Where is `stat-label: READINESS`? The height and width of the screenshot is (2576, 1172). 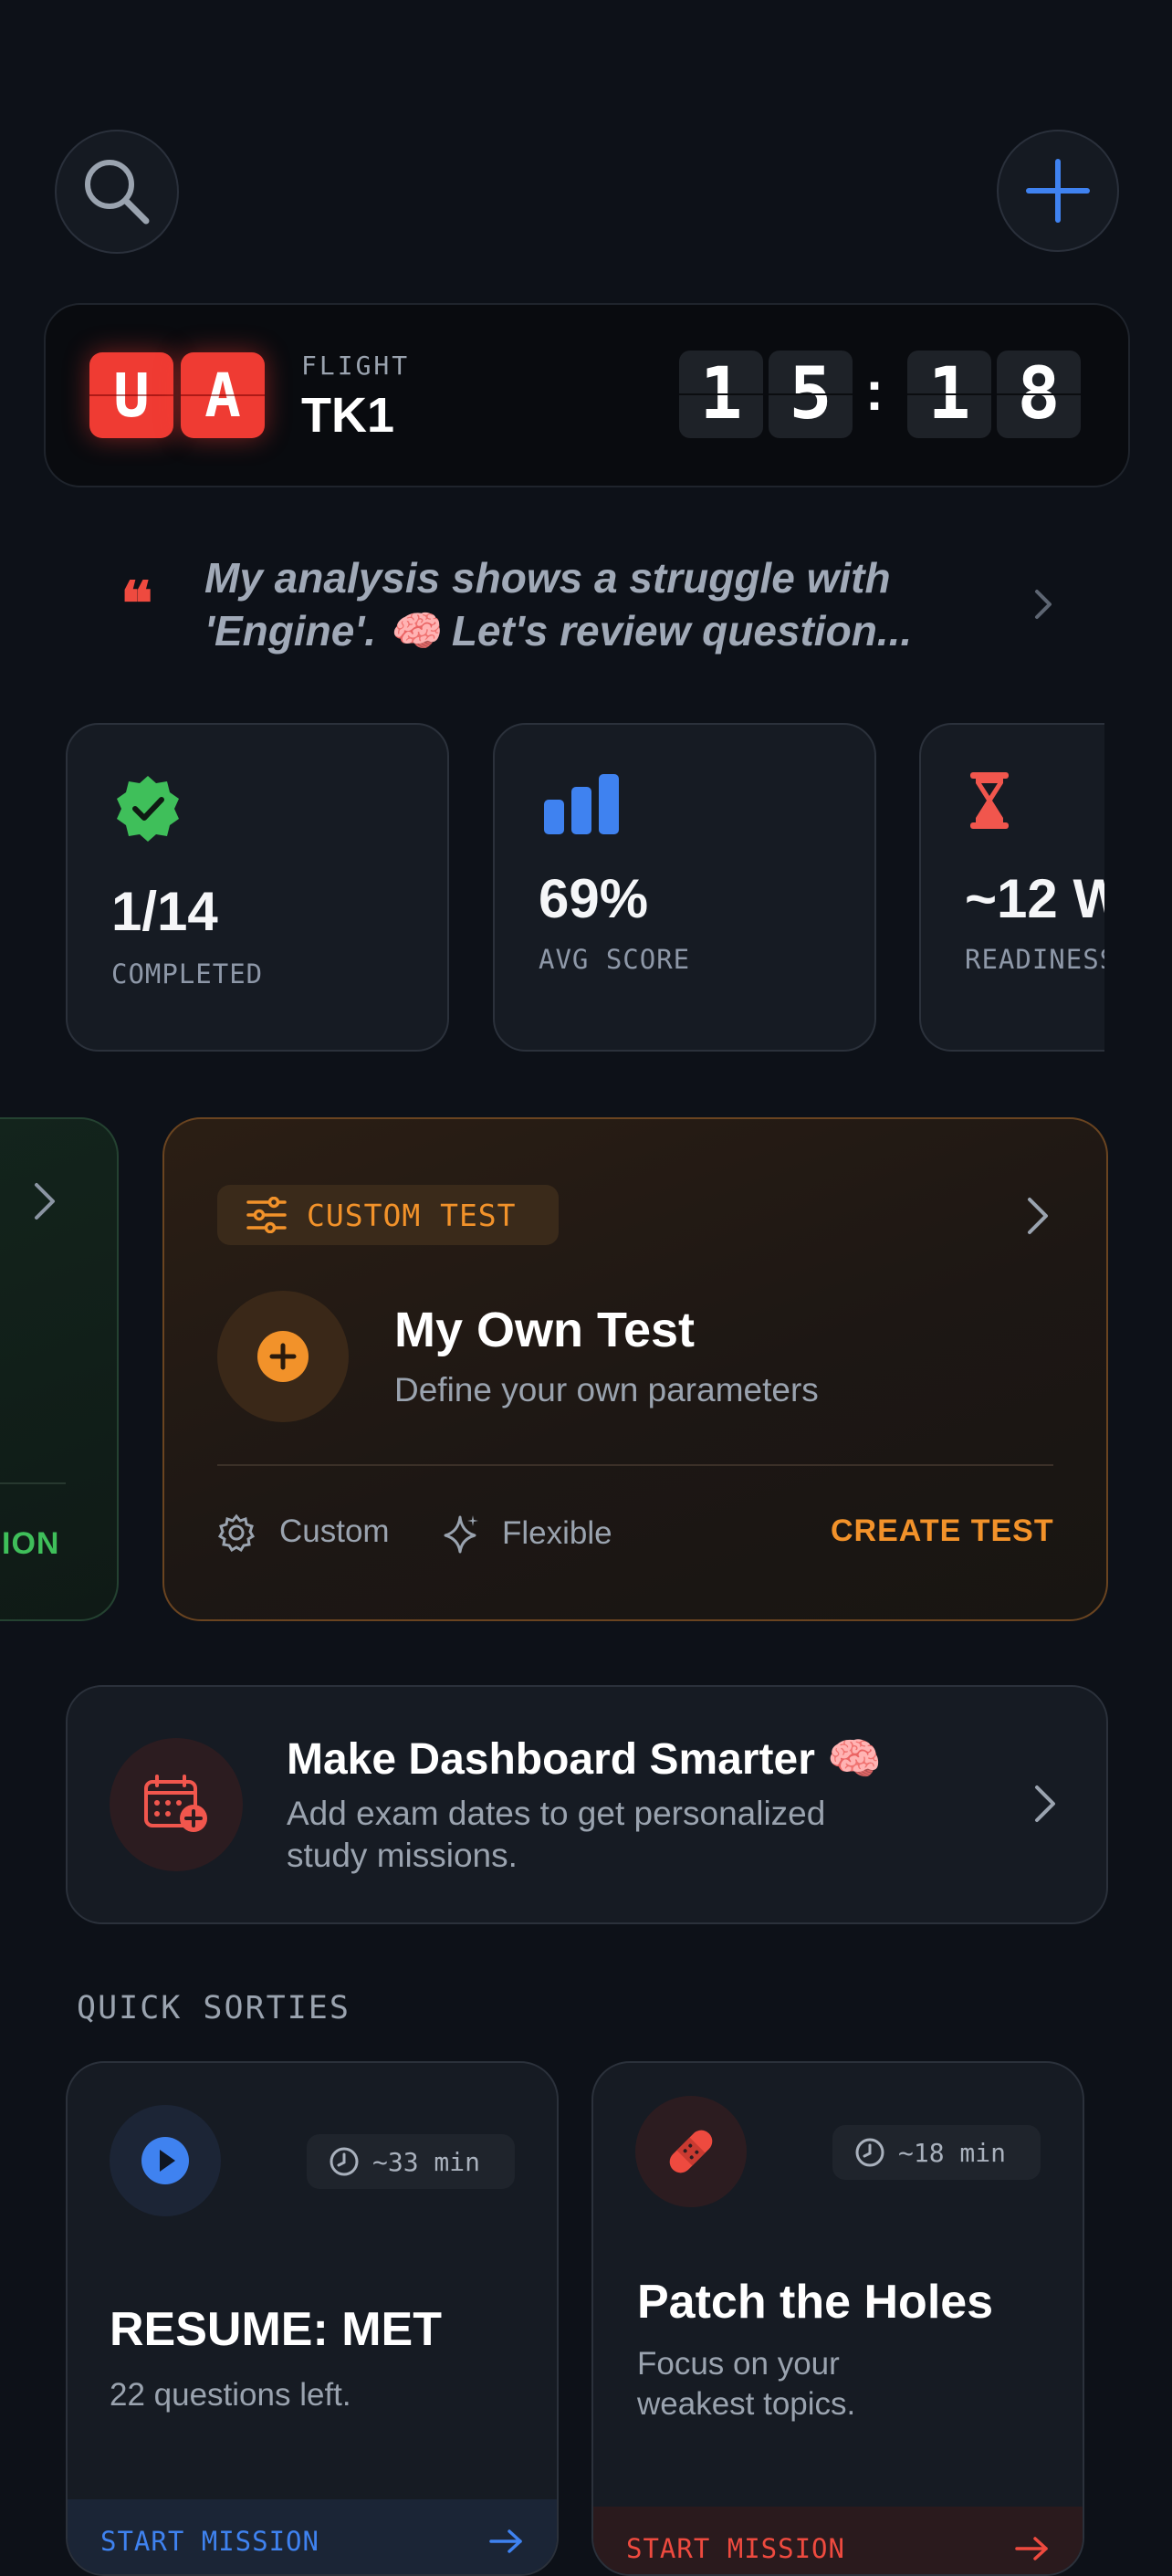
stat-label: READINESS is located at coordinates (1034, 959).